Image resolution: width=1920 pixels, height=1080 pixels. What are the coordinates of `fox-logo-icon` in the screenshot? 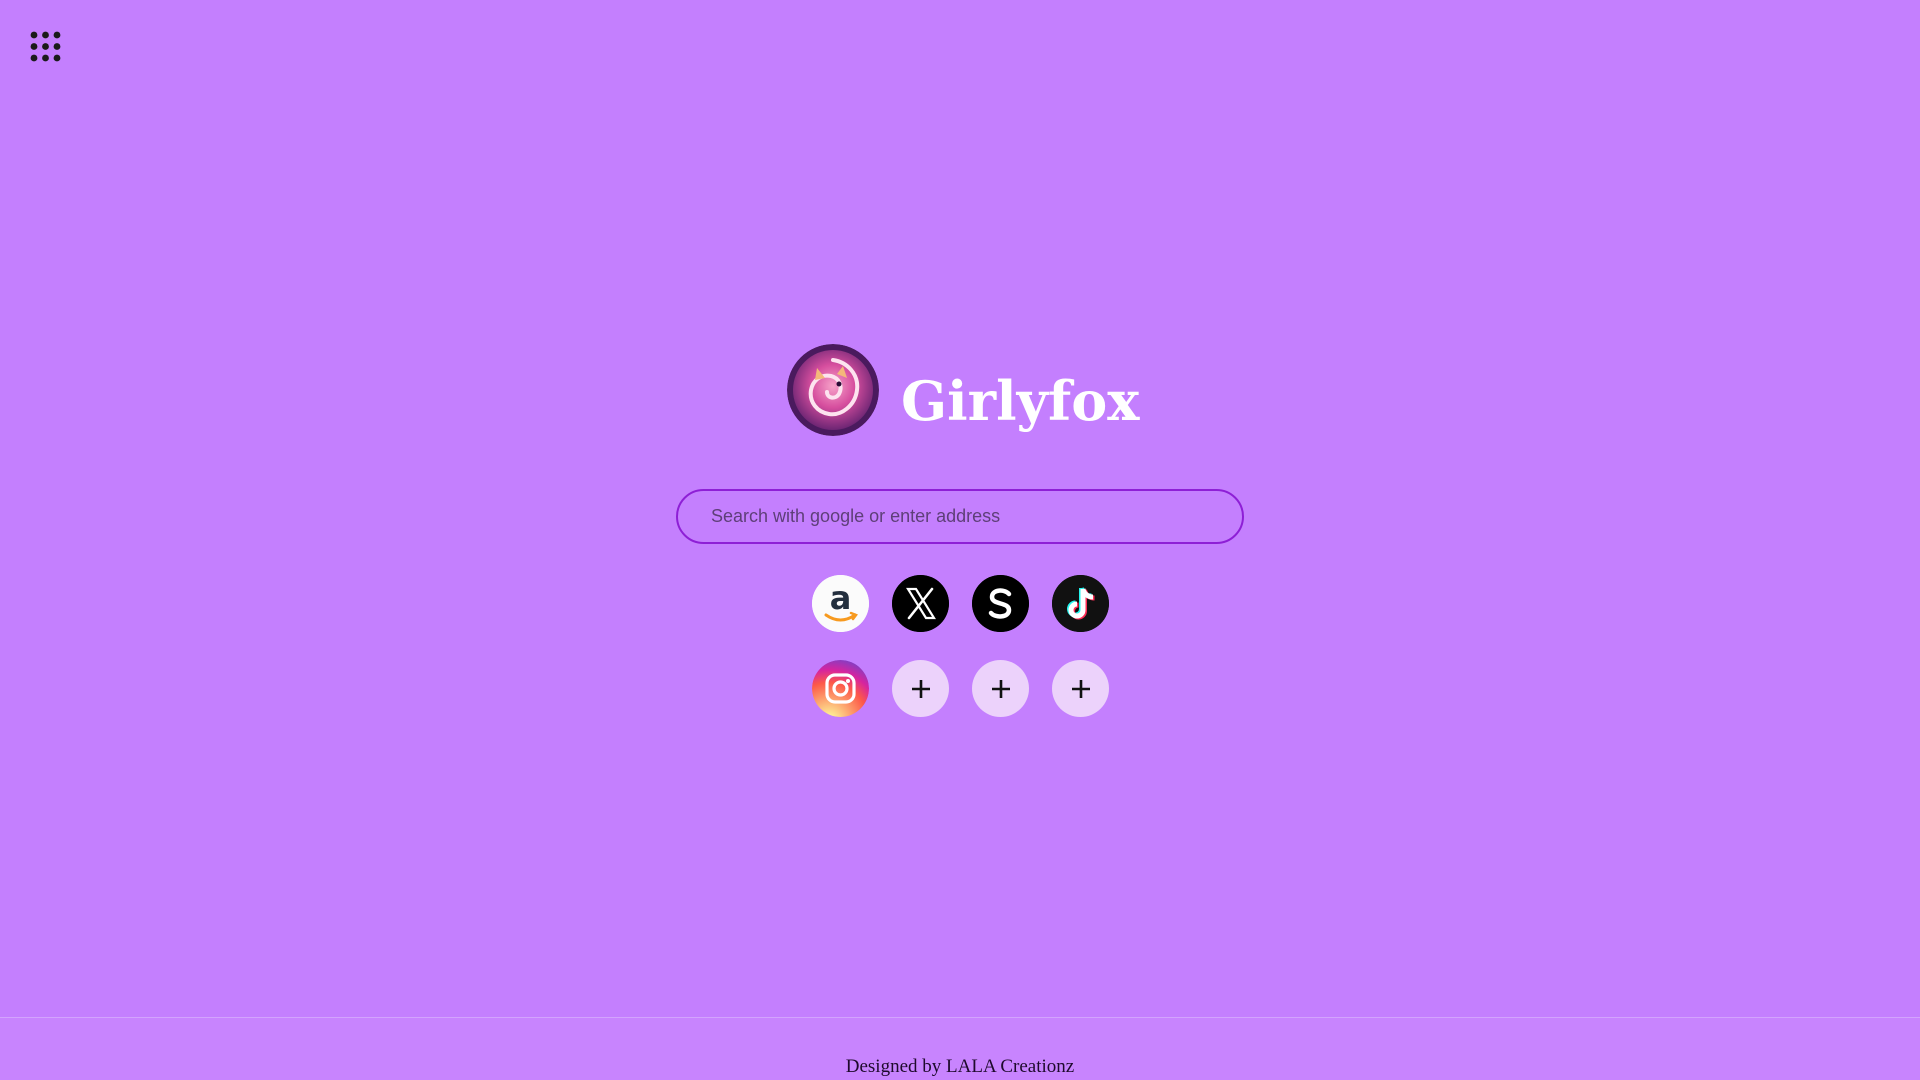 It's located at (833, 390).